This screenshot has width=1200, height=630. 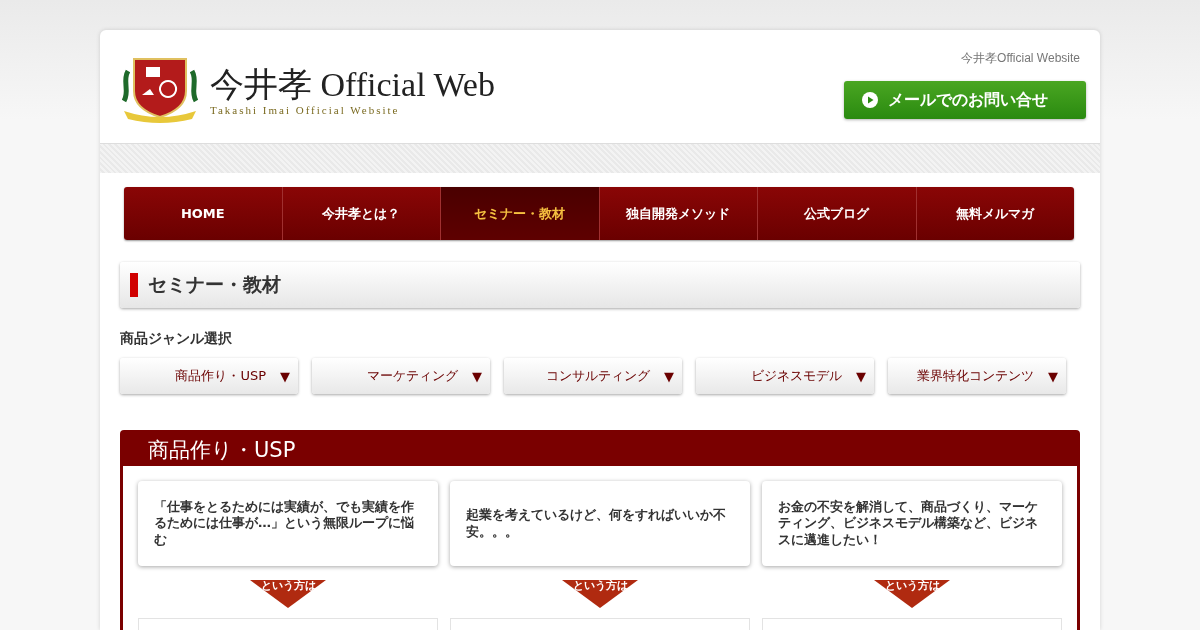 I want to click on nav-tab: 無料メルマガ, so click(x=995, y=213).